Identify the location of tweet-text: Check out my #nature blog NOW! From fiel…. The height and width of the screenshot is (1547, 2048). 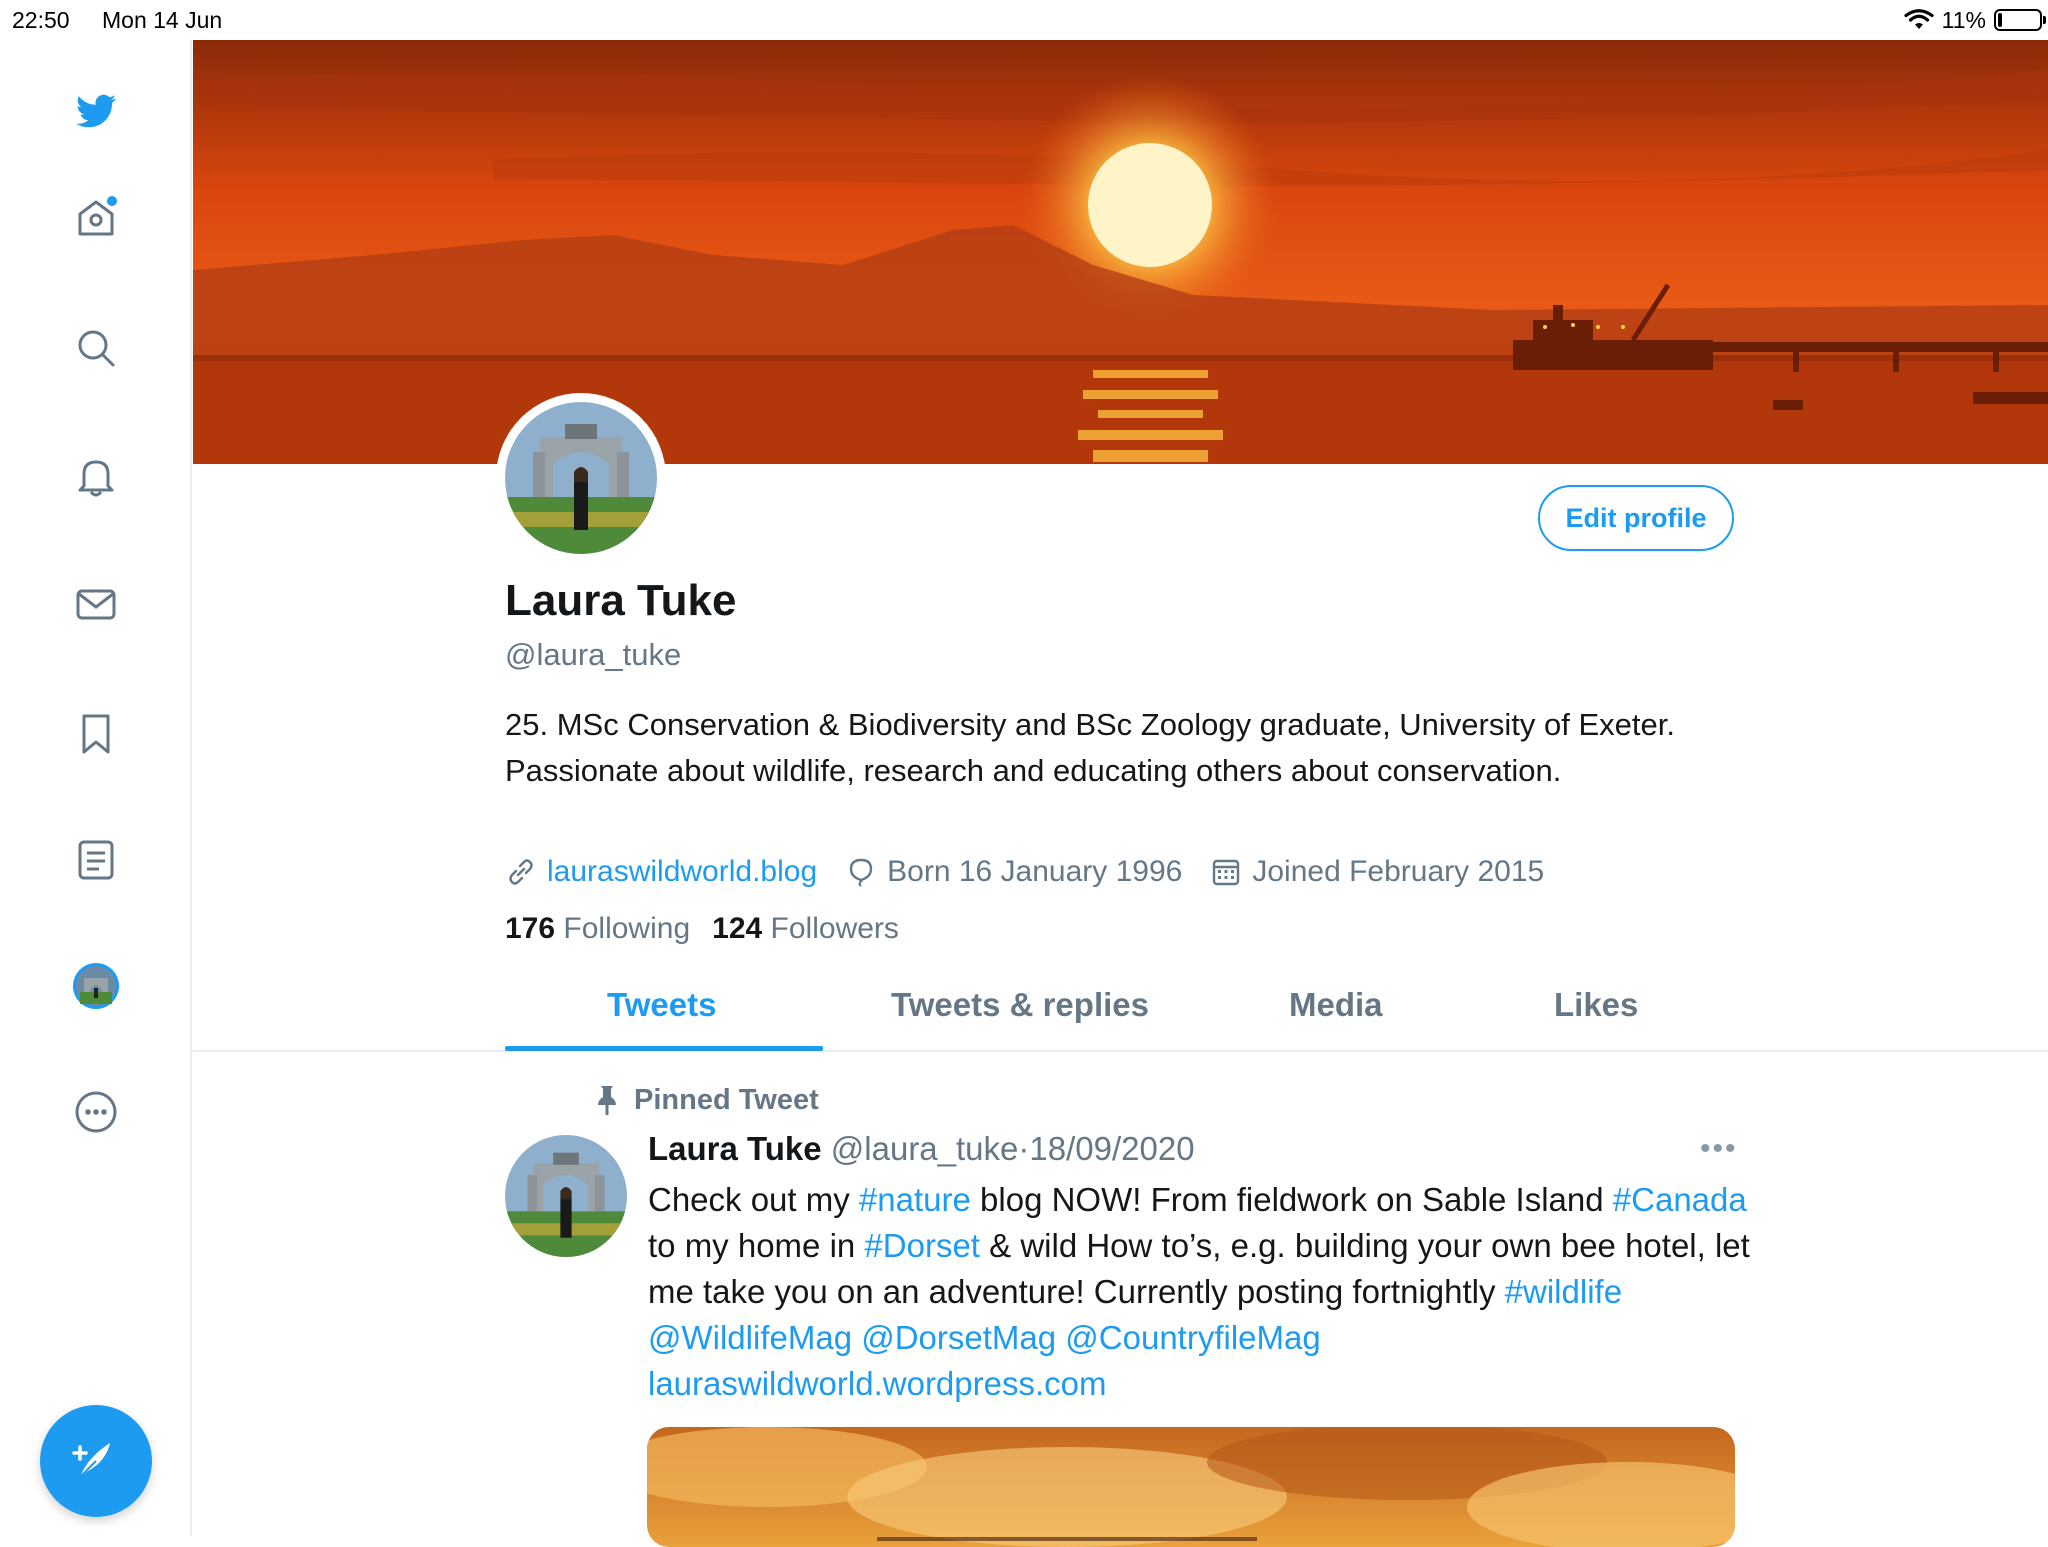
(1203, 1292).